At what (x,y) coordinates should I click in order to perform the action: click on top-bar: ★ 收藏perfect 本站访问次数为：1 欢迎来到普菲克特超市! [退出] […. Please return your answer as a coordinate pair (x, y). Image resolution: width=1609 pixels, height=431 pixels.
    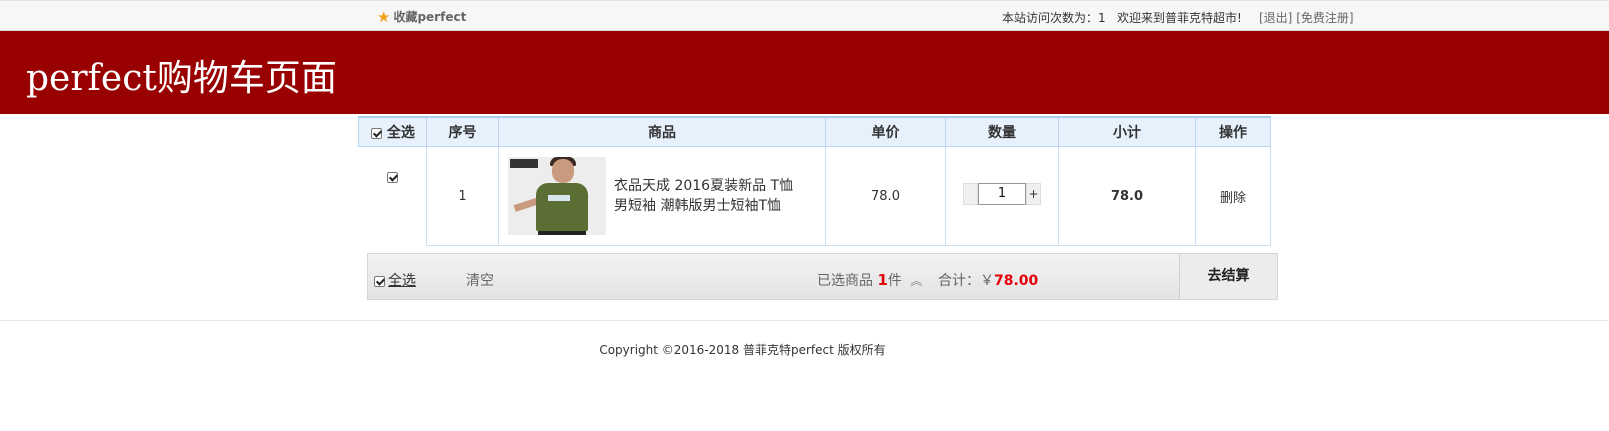
    Looking at the image, I should click on (804, 15).